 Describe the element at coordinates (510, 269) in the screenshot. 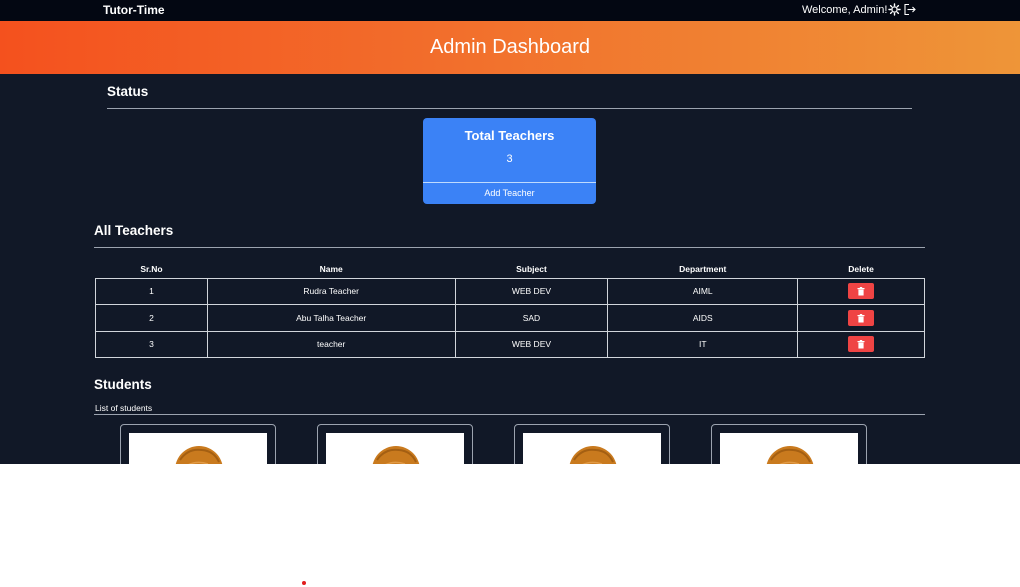

I see `table-header-row: Sr.No Name Subject Department Delete` at that location.